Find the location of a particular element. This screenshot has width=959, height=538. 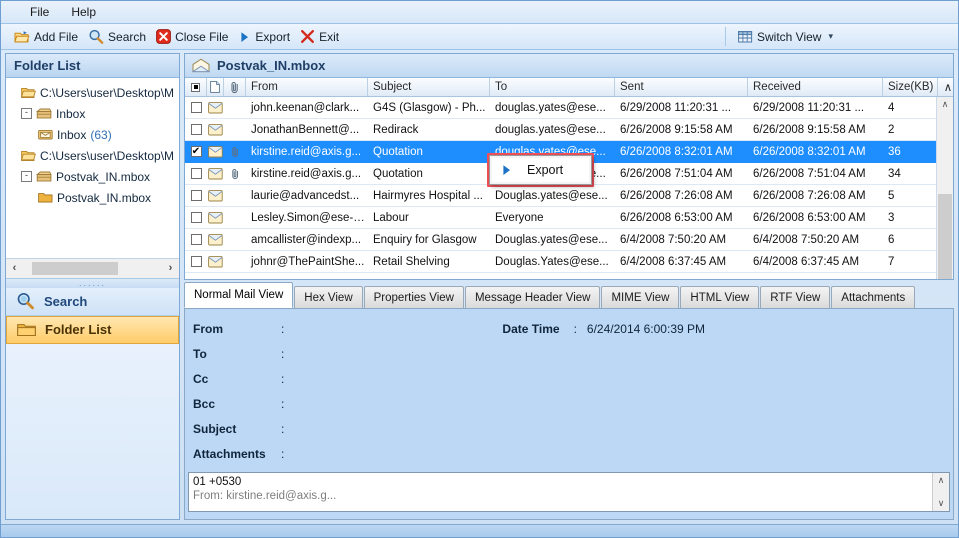

store-icon is located at coordinates (43, 176).